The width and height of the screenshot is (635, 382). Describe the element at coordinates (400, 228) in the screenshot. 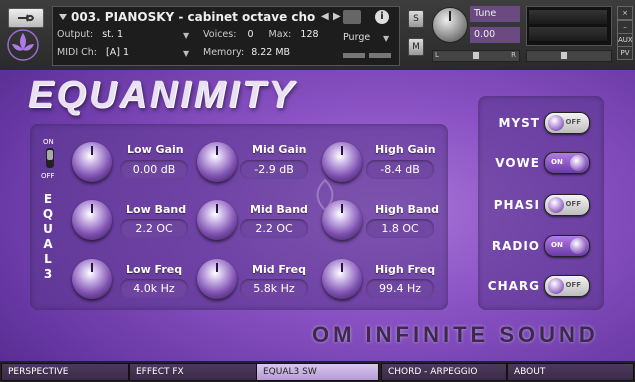

I see `high-band-value: 1.8 OC` at that location.